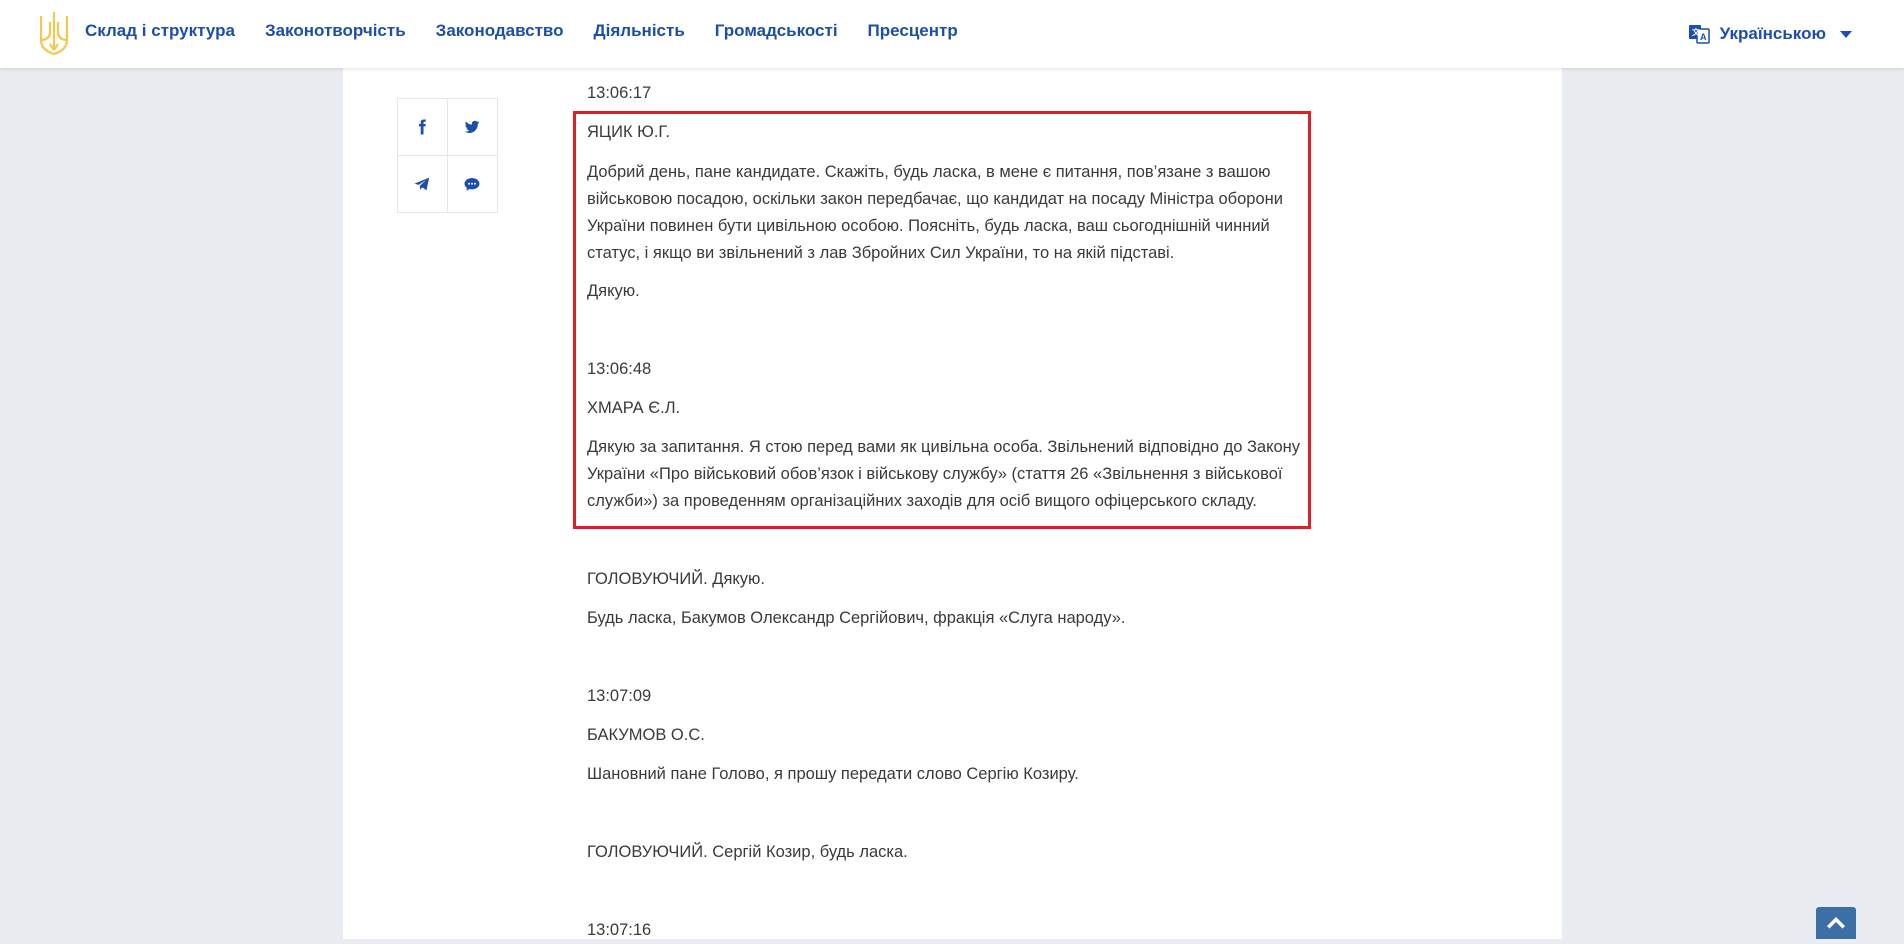  Describe the element at coordinates (613, 291) in the screenshot. I see `speech-paragraph: Дякую.` at that location.